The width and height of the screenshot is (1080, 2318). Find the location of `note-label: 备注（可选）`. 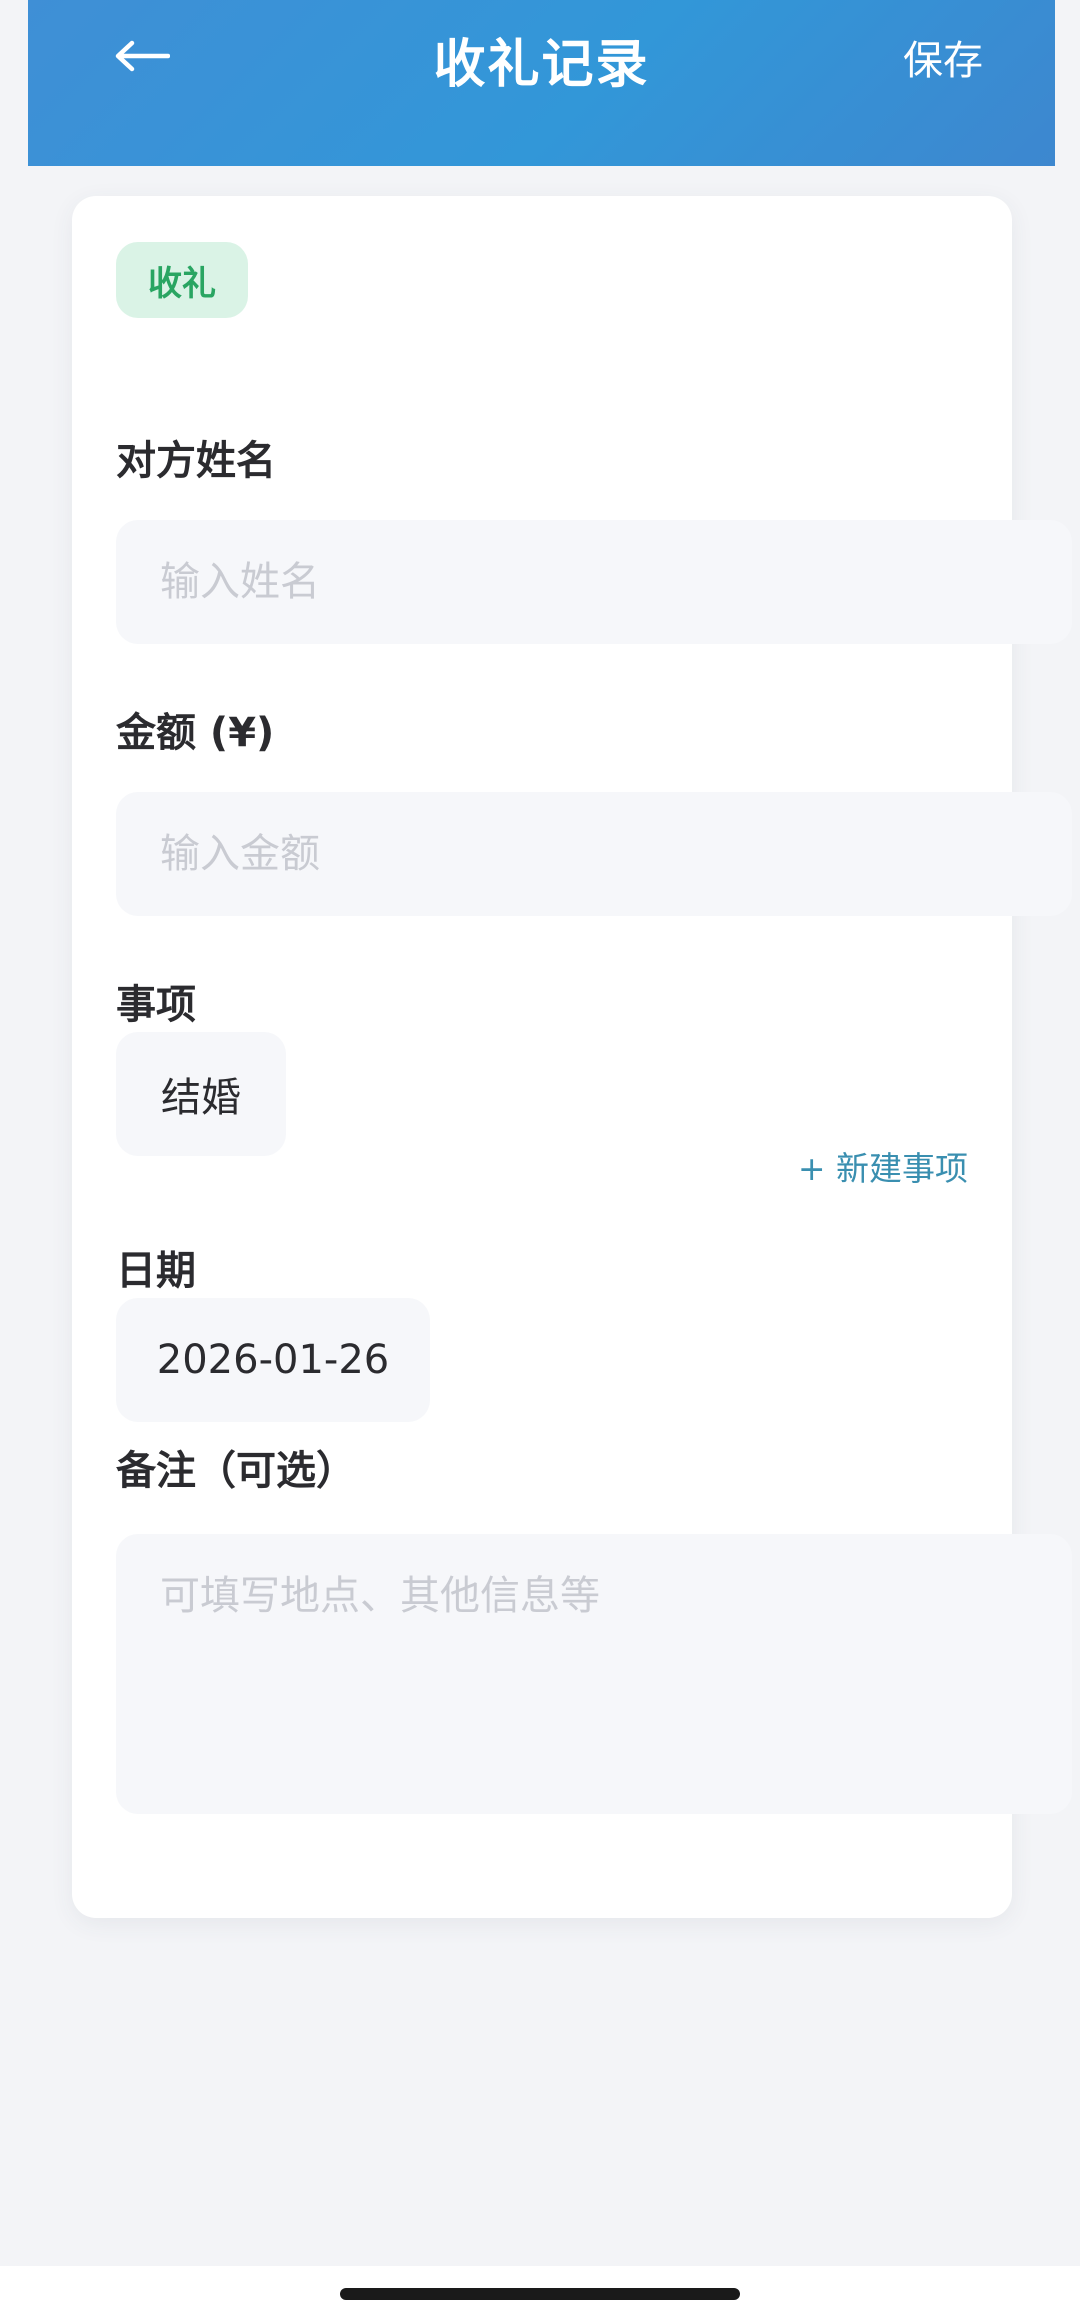

note-label: 备注（可选） is located at coordinates (236, 1471).